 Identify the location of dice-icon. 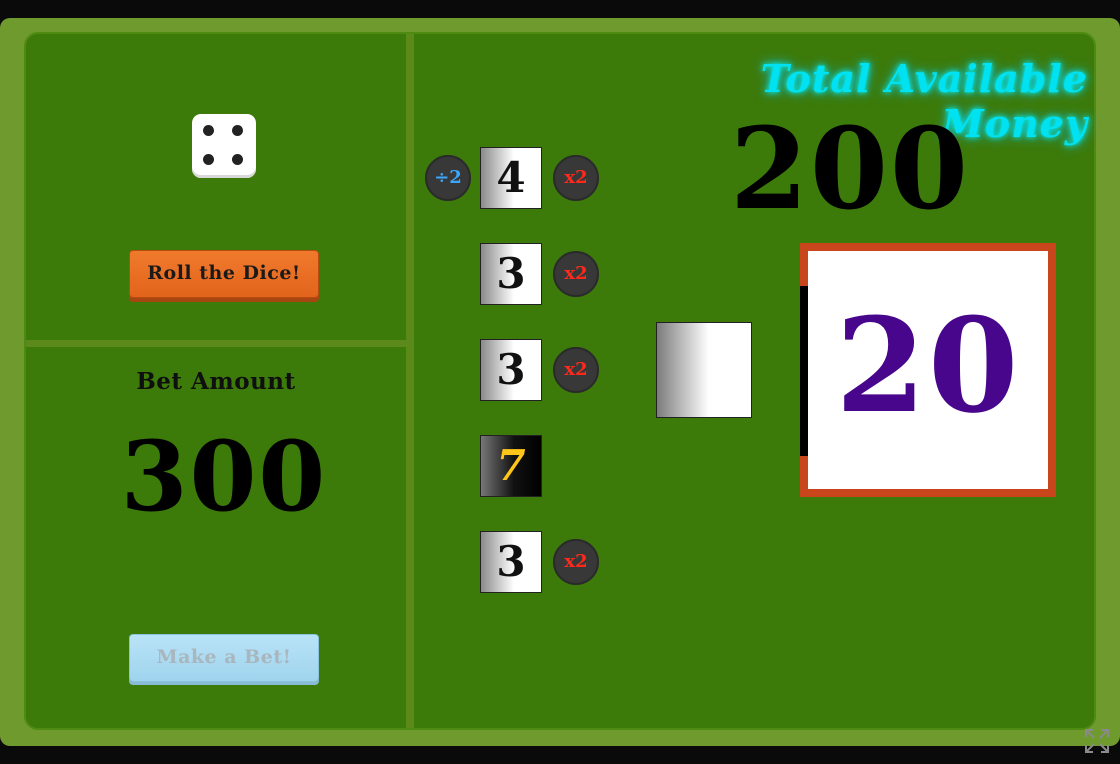
(224, 146).